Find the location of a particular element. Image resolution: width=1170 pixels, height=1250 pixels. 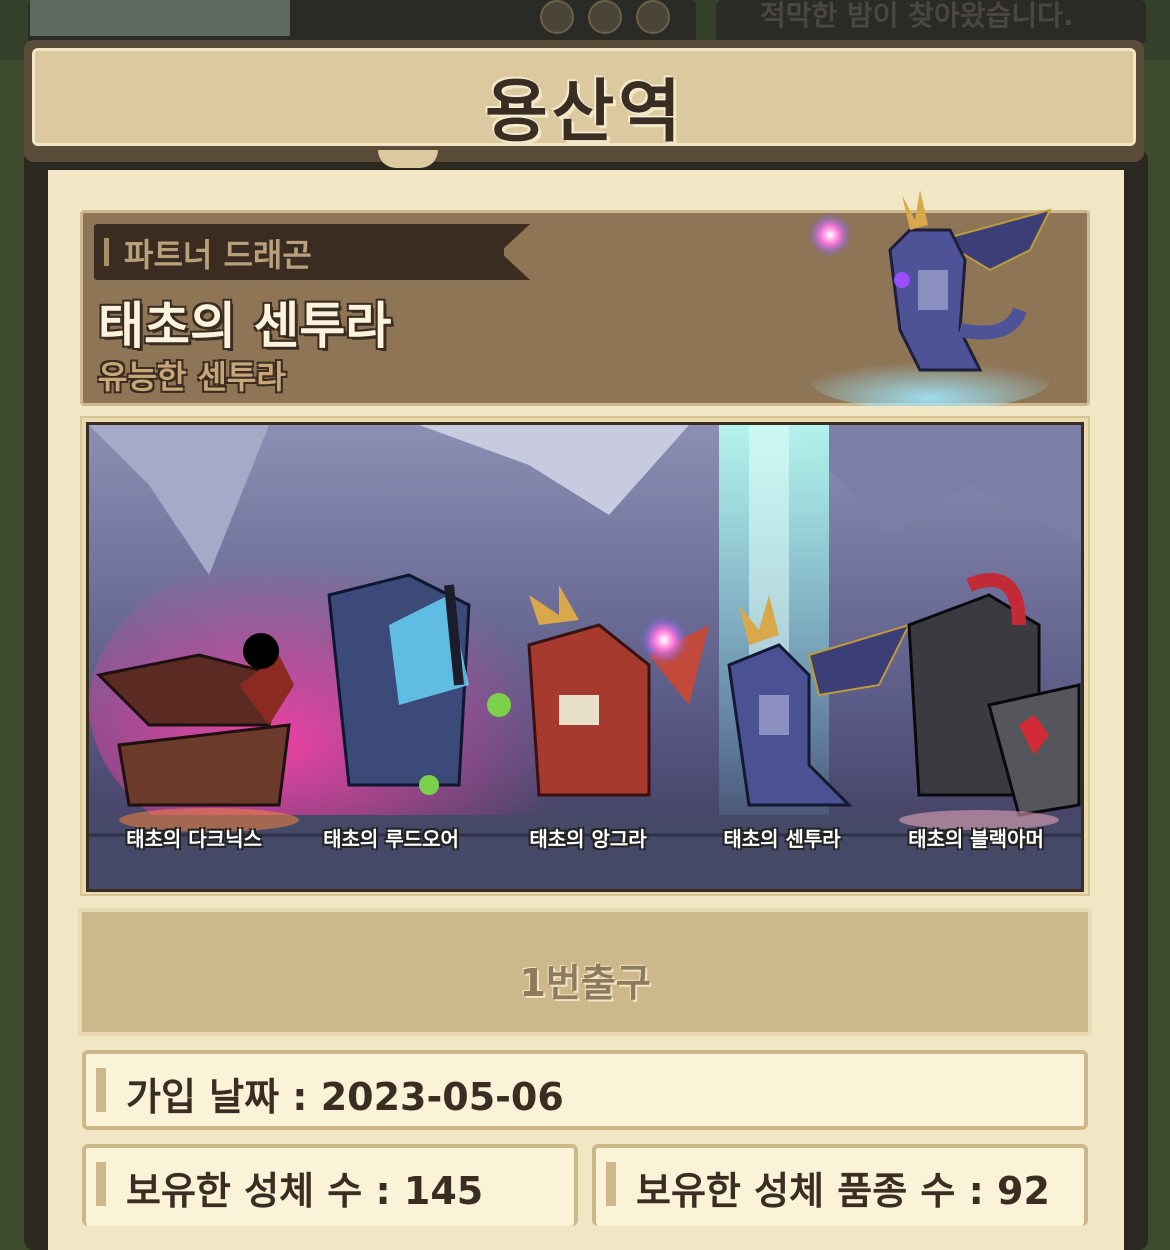

dragon-sprite-sentura is located at coordinates (819, 701).